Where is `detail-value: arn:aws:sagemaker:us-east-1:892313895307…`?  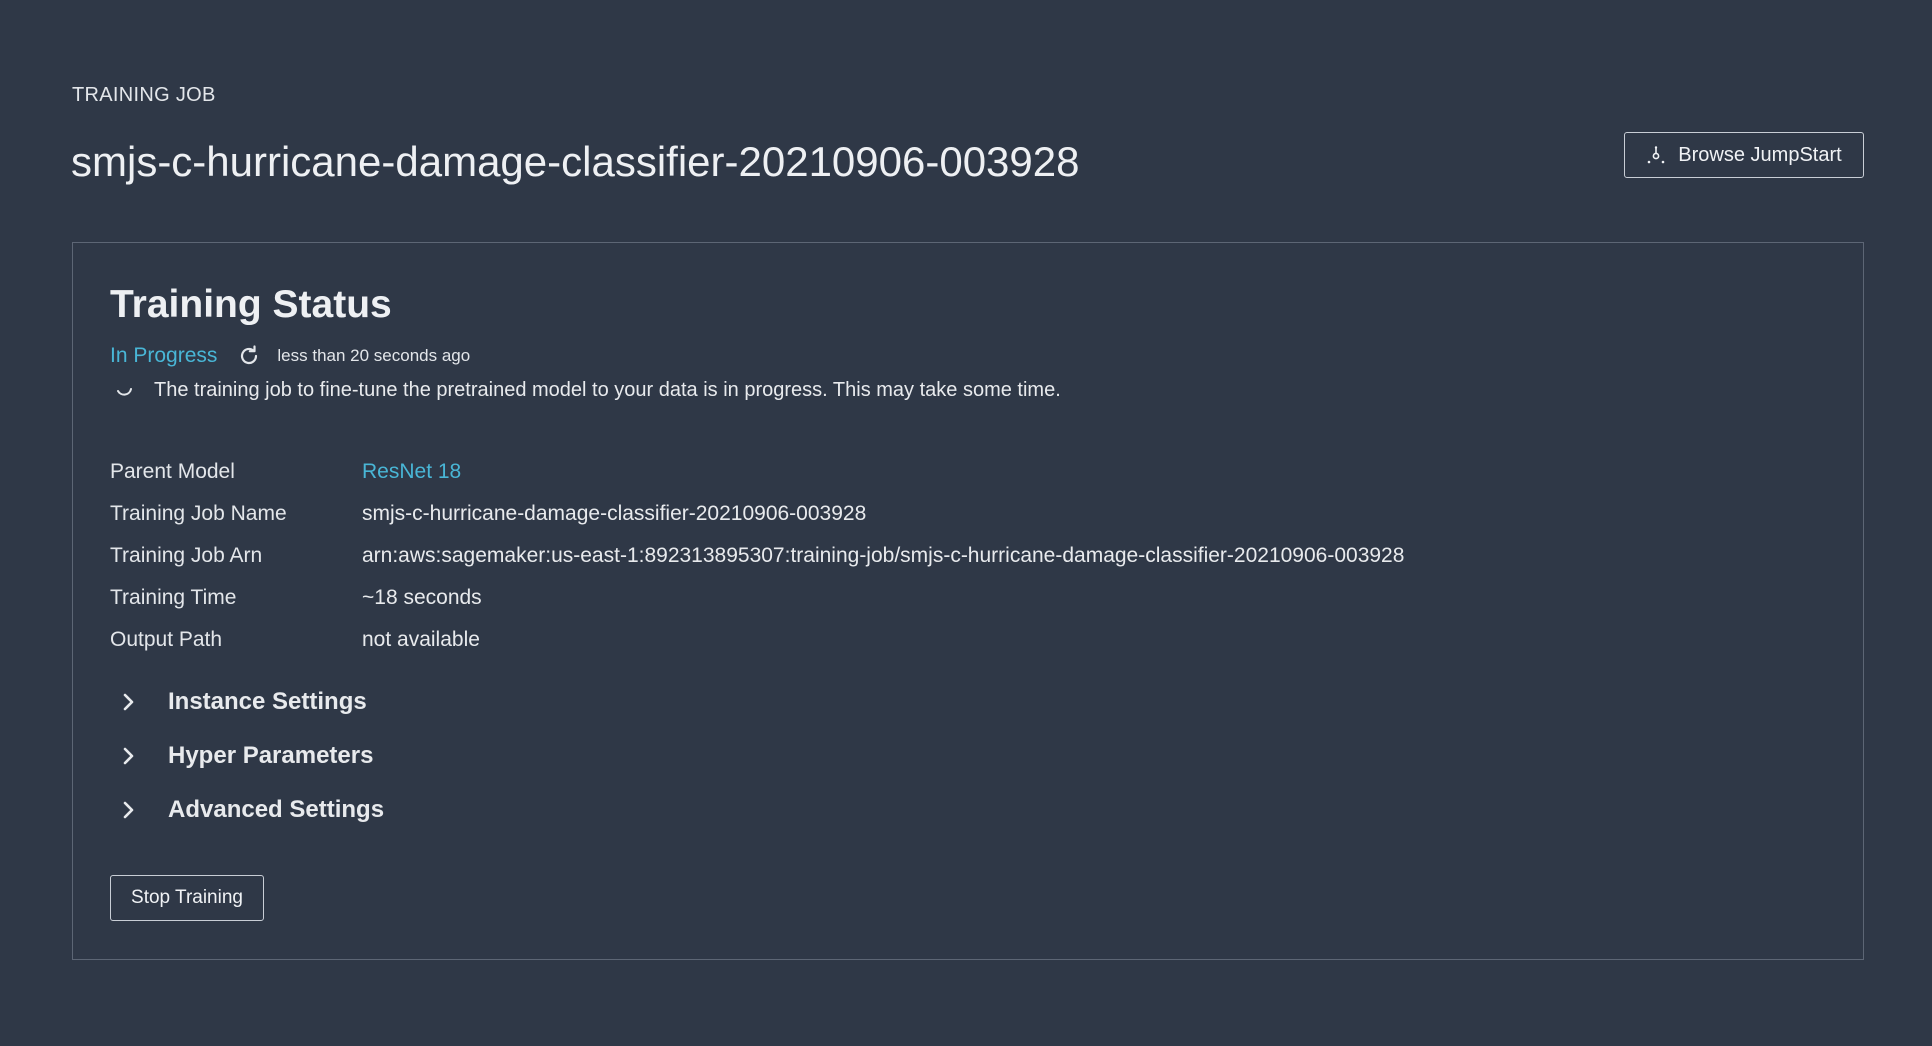 detail-value: arn:aws:sagemaker:us-east-1:892313895307… is located at coordinates (883, 555).